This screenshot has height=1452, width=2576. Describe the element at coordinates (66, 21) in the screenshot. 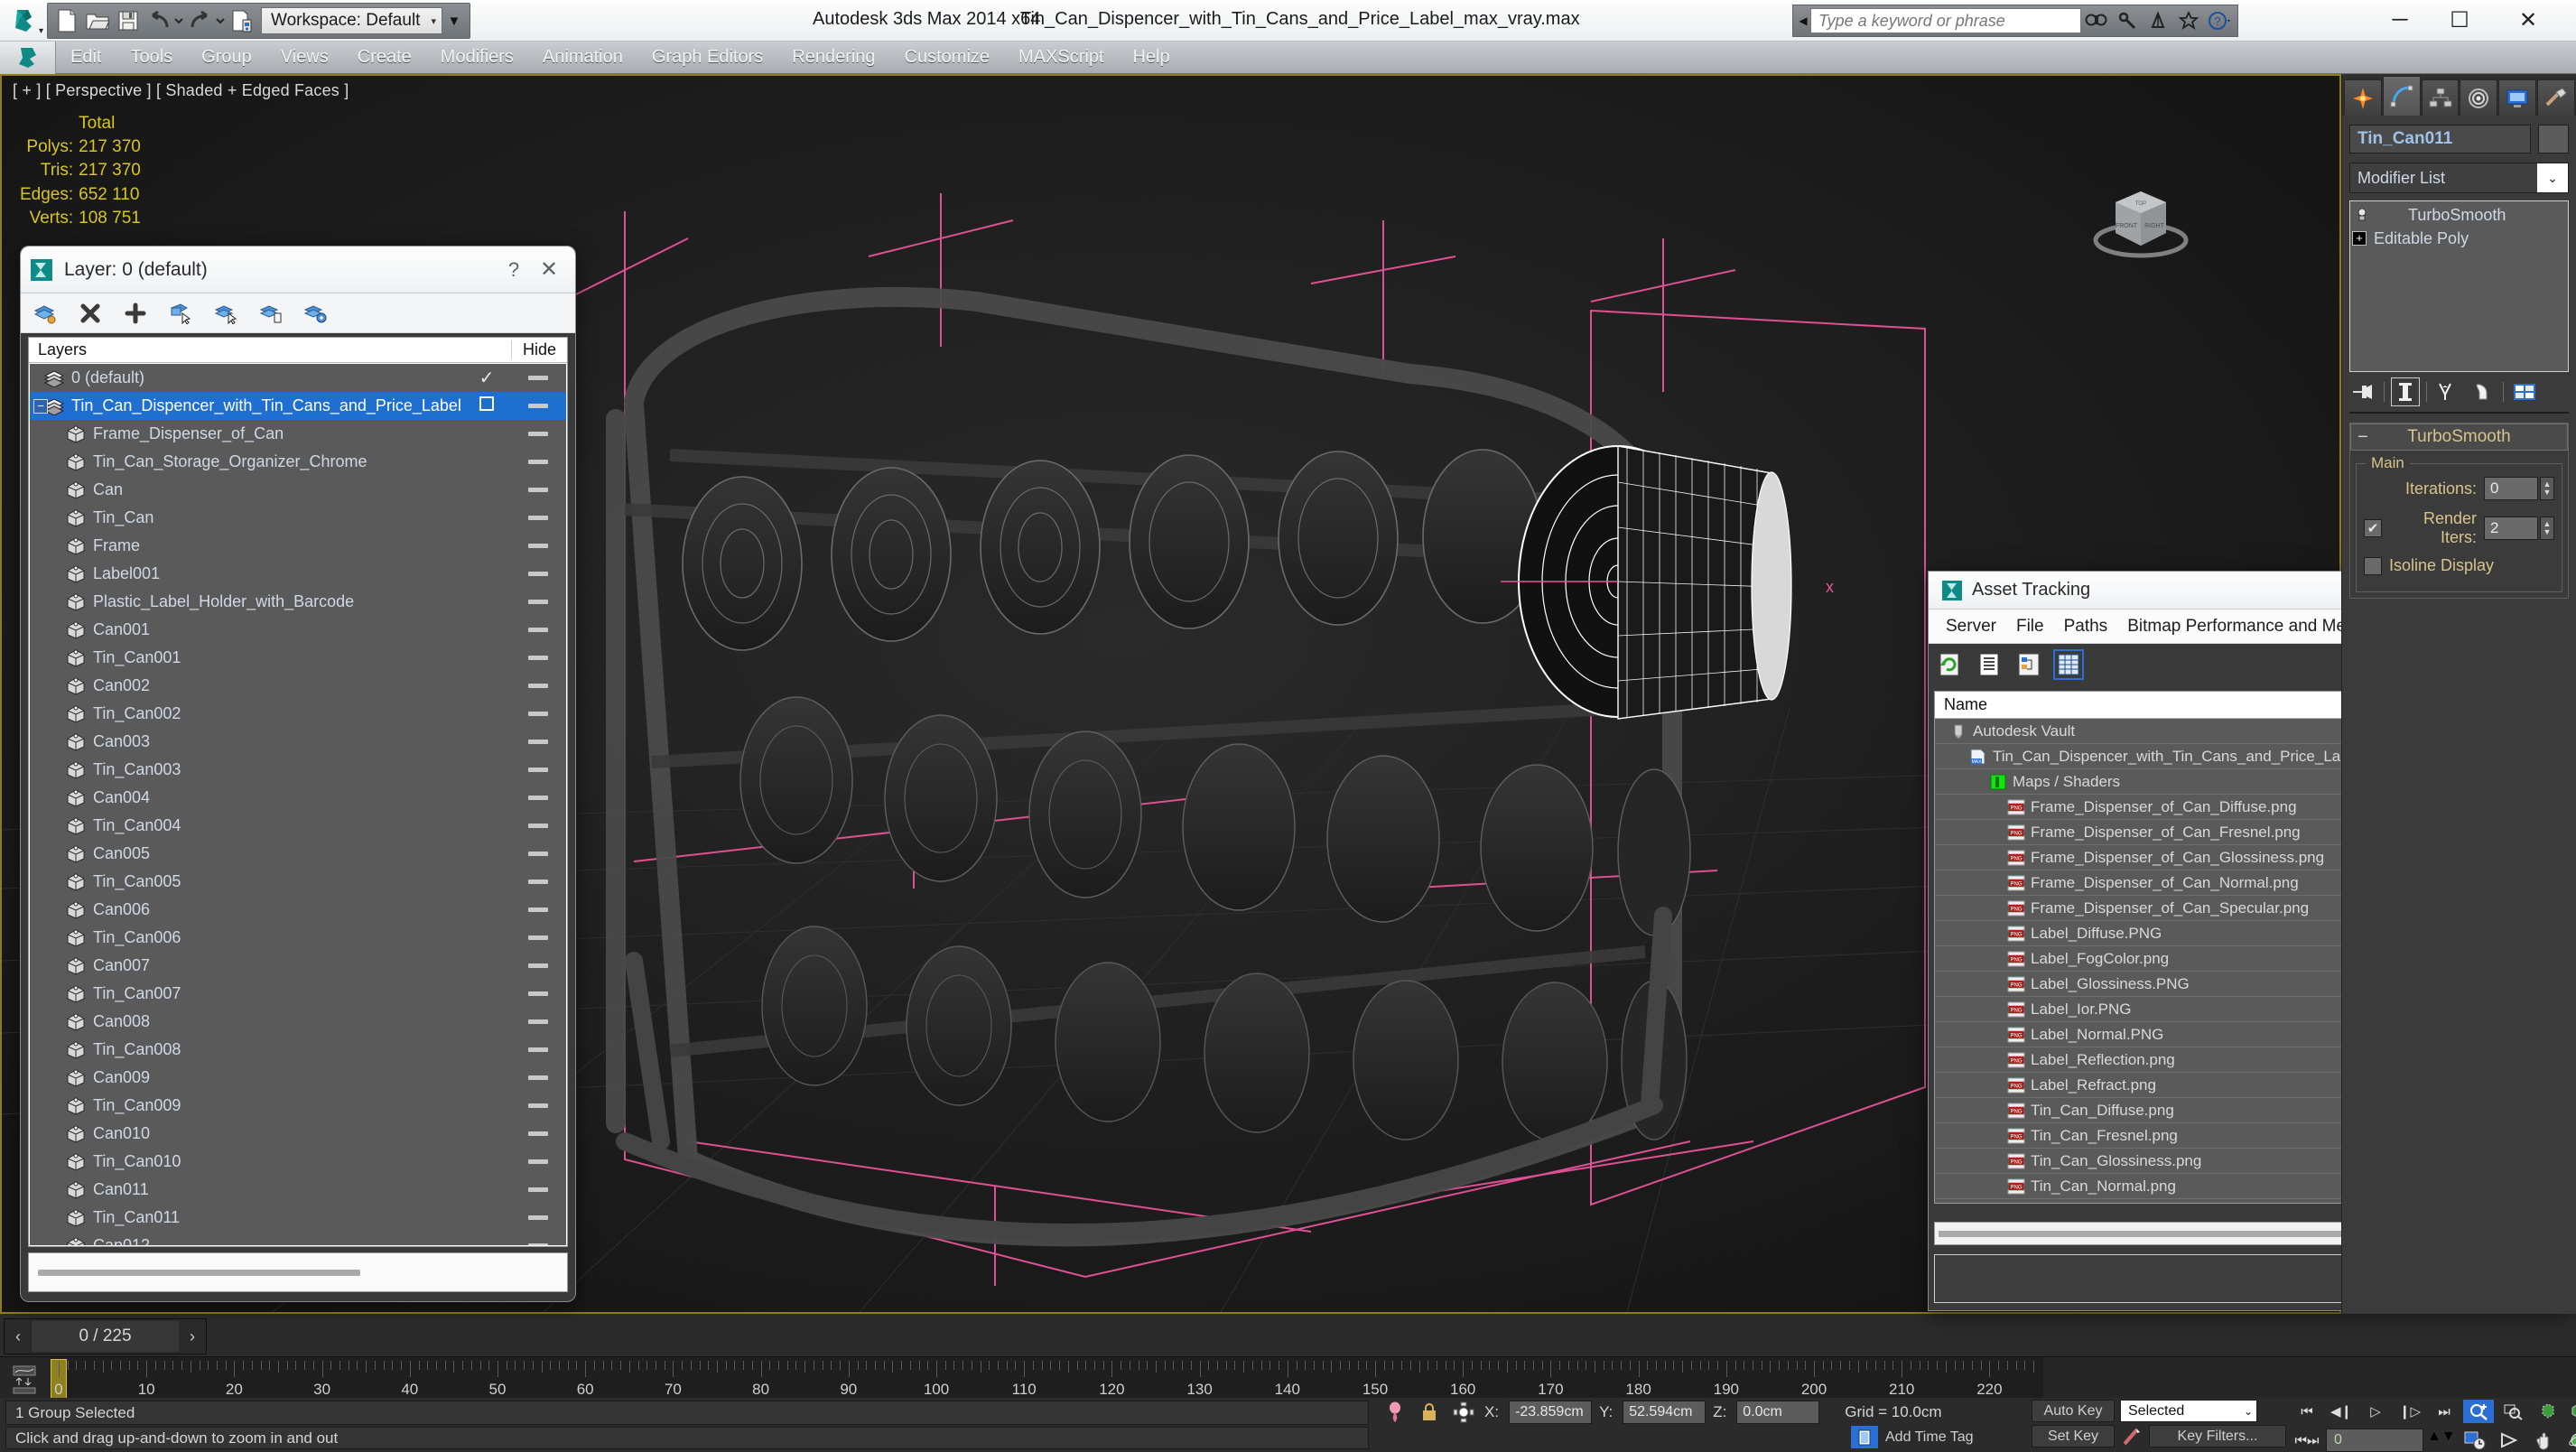

I see `new-file-button` at that location.